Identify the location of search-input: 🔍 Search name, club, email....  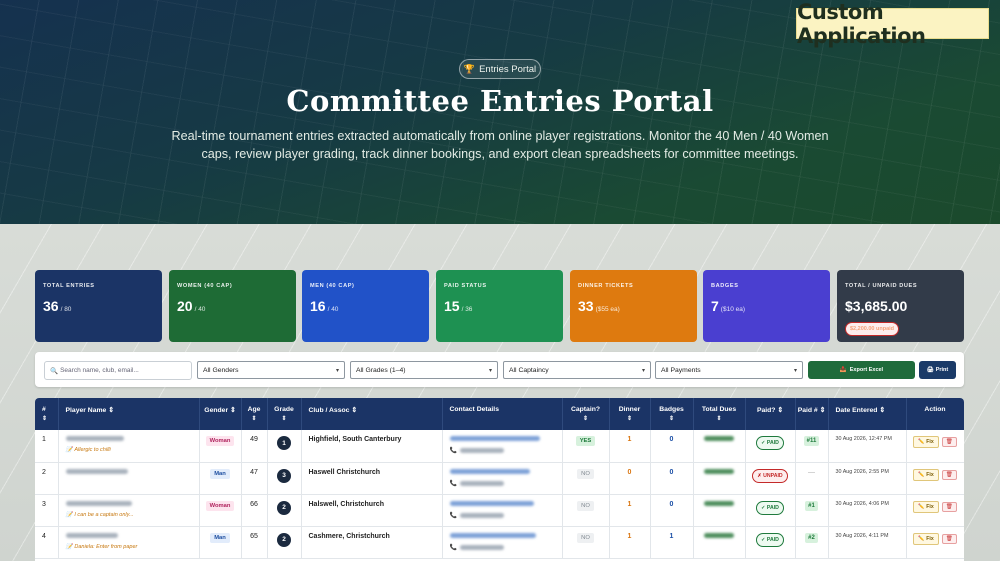
(118, 370).